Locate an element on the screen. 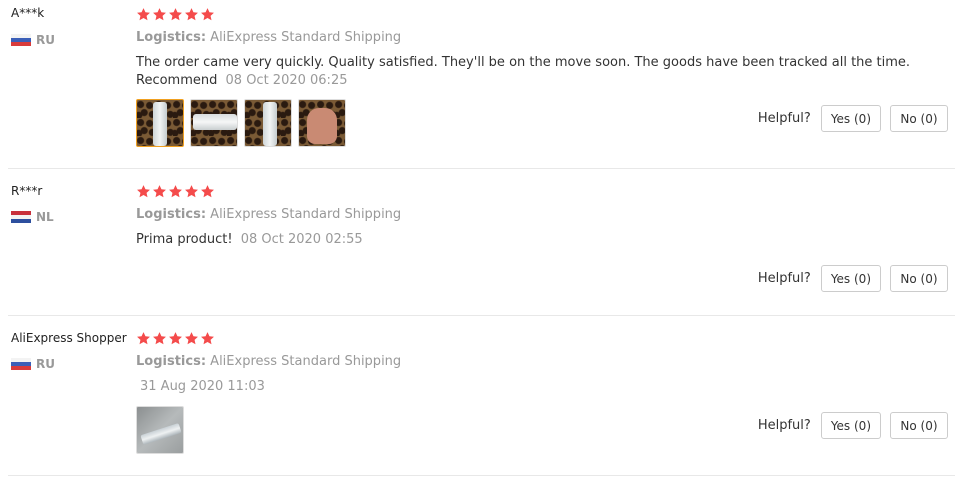 This screenshot has height=477, width=961. review-text-line: 31 Aug 2020 11:03 is located at coordinates (200, 386).